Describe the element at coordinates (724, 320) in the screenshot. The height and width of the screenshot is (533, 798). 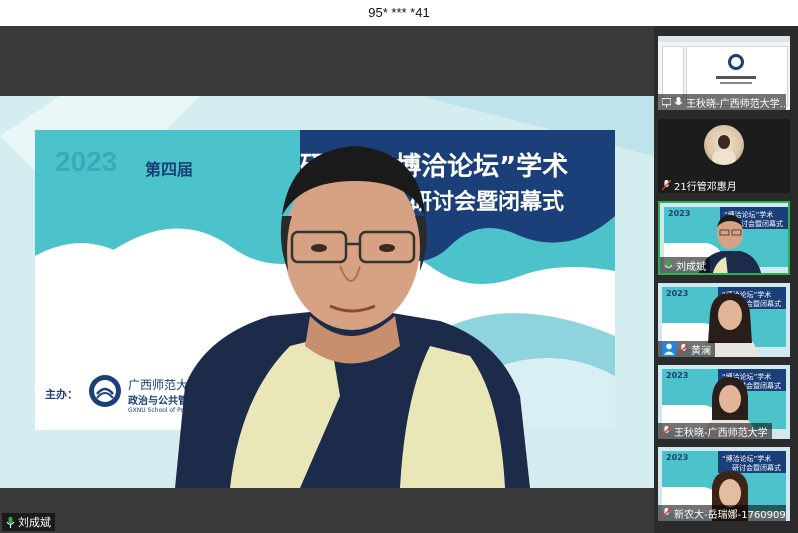
I see `participant-tile-3: 2023 “博洽论坛”学术 研讨会暨闭幕式 黄澜` at that location.